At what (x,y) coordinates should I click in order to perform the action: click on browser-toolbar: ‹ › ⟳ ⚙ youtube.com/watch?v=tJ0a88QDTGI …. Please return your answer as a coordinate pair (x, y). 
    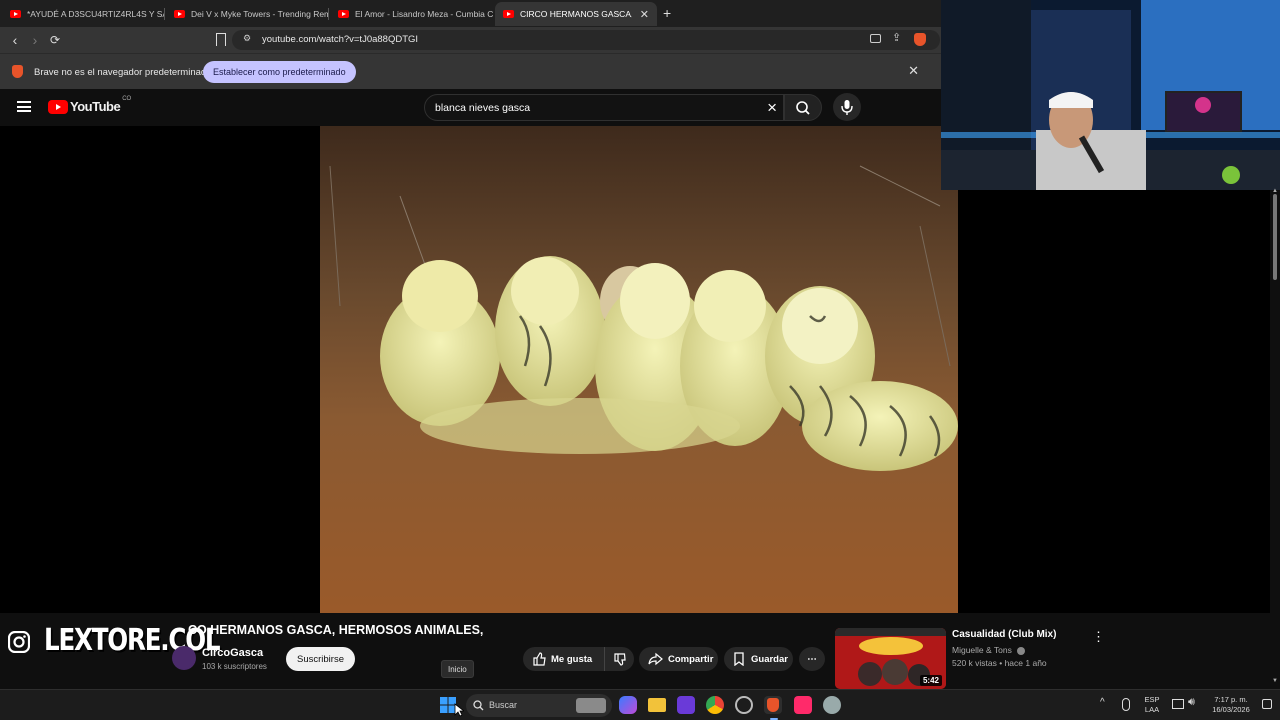
    Looking at the image, I should click on (470, 40).